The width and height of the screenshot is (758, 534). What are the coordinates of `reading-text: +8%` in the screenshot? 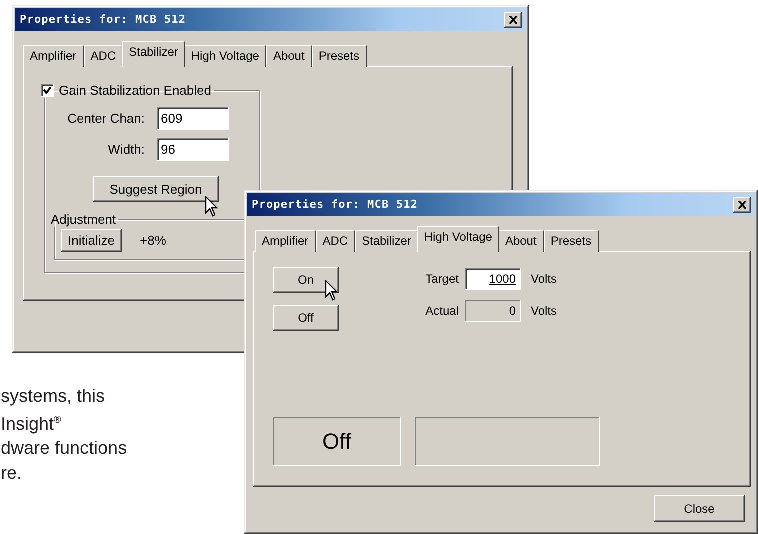 It's located at (153, 240).